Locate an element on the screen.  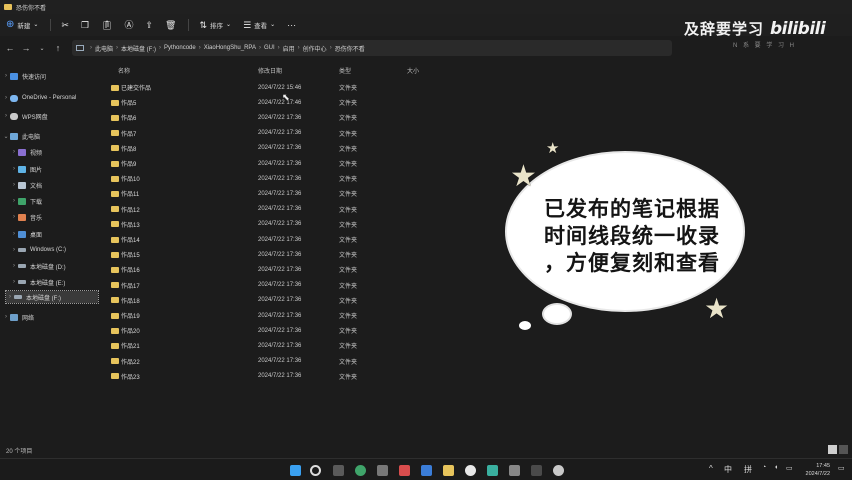
view-button: ☰ 查看 ⌄ is located at coordinates (259, 25).